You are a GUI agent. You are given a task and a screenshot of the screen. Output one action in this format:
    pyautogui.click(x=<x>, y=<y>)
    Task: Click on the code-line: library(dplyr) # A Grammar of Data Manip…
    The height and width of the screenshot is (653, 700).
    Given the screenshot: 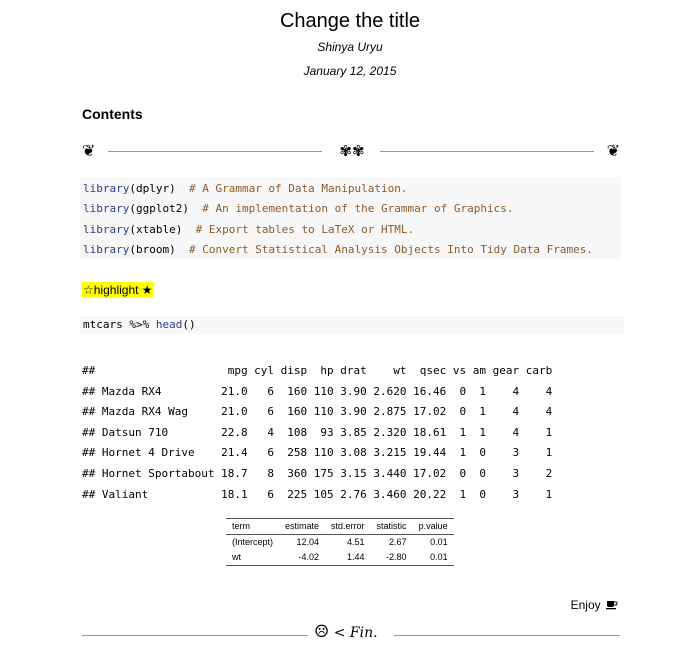 What is the action you would take?
    pyautogui.click(x=350, y=189)
    